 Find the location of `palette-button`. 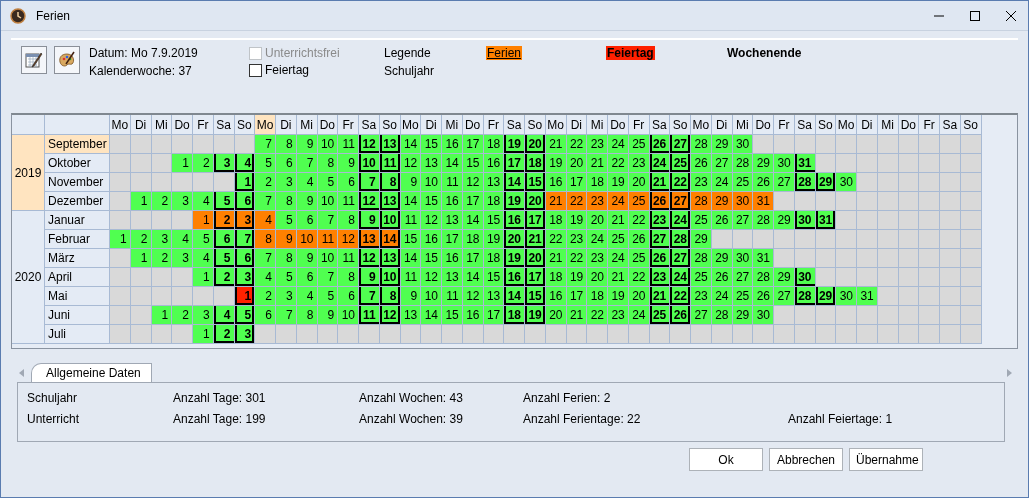

palette-button is located at coordinates (67, 60).